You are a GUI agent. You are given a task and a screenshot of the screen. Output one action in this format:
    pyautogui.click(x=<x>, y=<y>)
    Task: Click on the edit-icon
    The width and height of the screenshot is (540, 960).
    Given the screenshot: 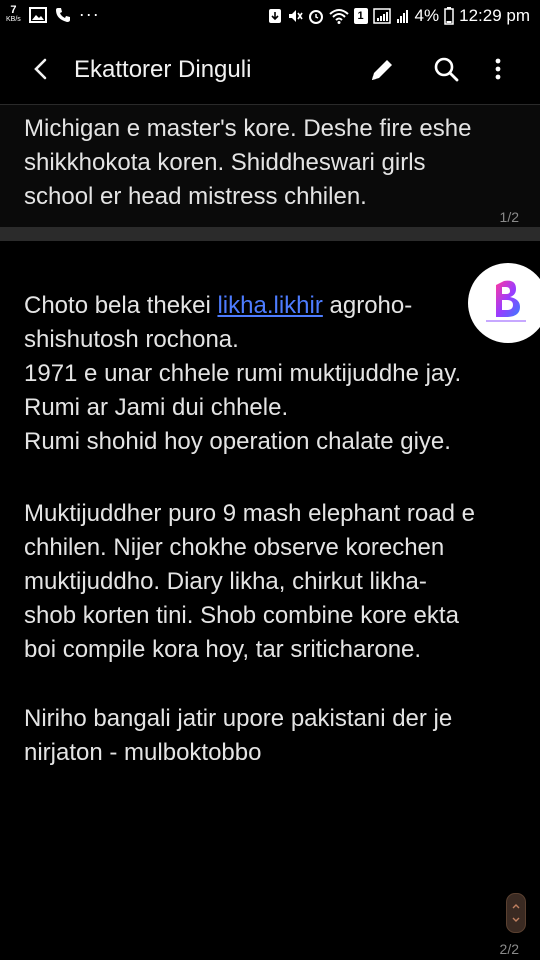 What is the action you would take?
    pyautogui.click(x=382, y=70)
    